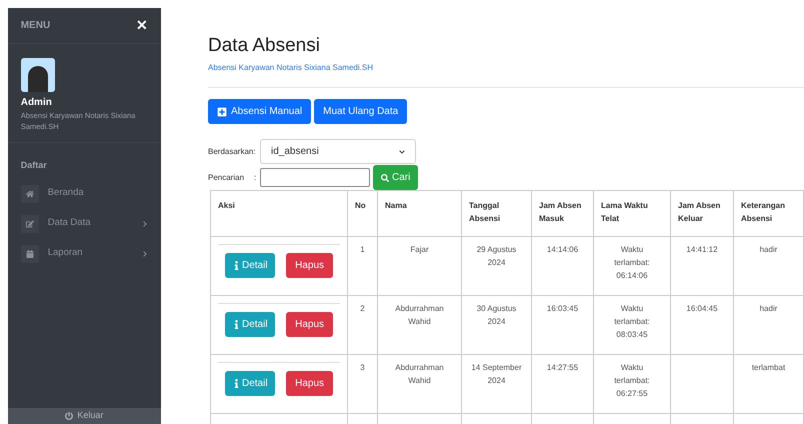  Describe the element at coordinates (563, 266) in the screenshot. I see `table-cell: 14:14:06` at that location.